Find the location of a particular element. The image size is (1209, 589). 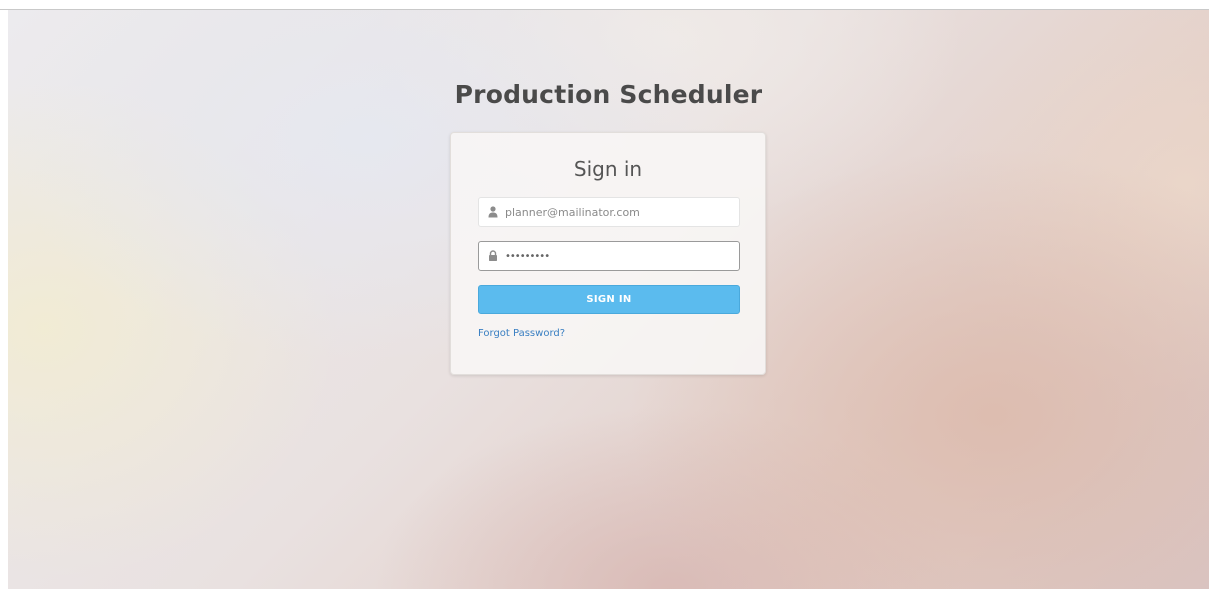

login-card: Sign in SIGN IN Forgot Password? is located at coordinates (608, 253).